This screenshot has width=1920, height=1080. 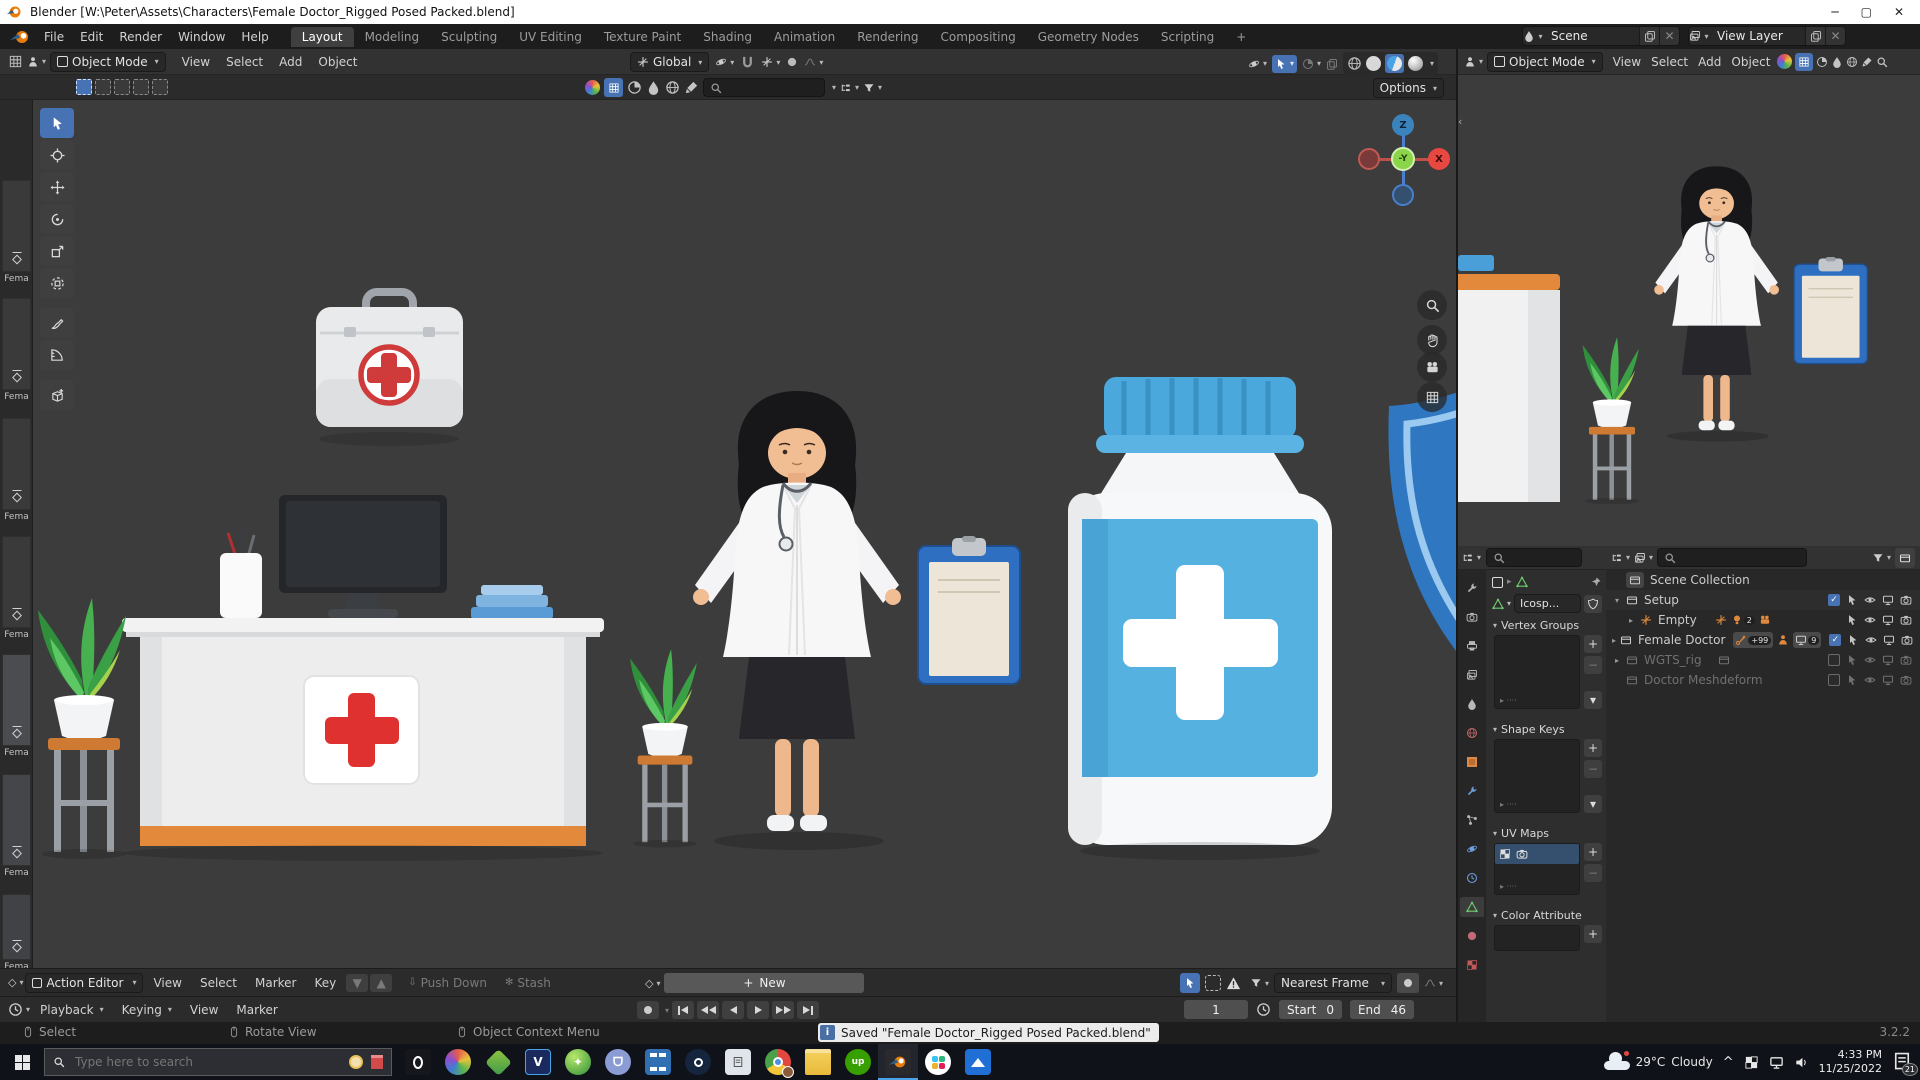 What do you see at coordinates (54, 37) in the screenshot?
I see `menu-file: File` at bounding box center [54, 37].